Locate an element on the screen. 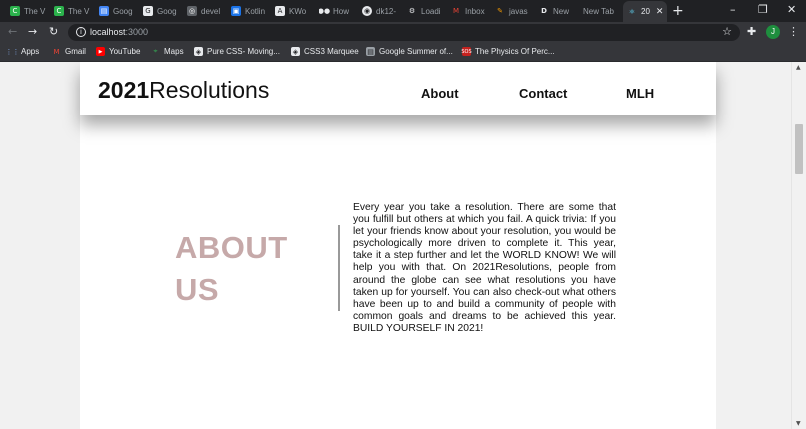  about-heading: ABOUT US is located at coordinates (245, 269).